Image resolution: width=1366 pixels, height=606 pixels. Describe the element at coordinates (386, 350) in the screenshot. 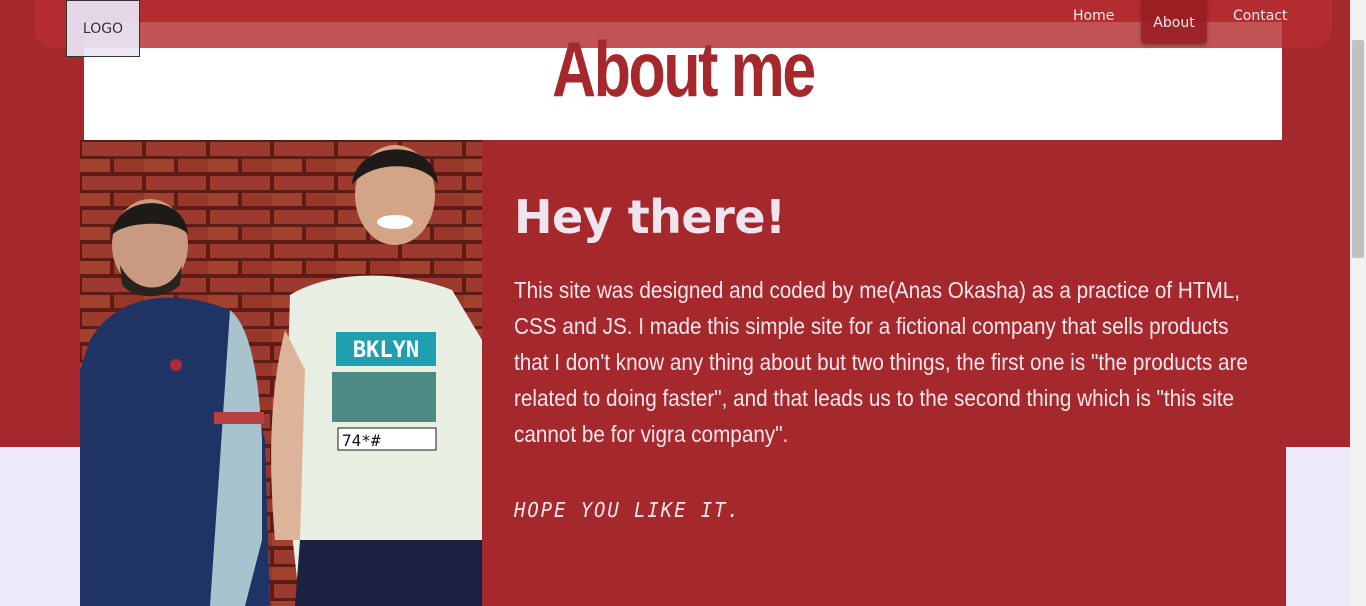

I see `shirt-print-text: BKLYN` at that location.